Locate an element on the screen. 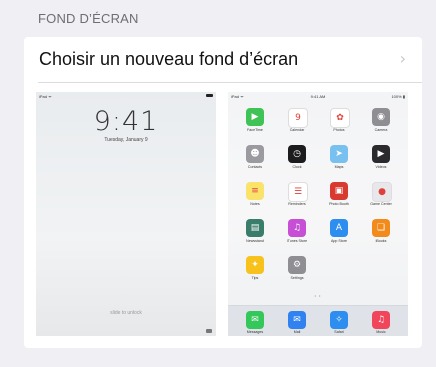  status-battery: 100% ▮ is located at coordinates (398, 96).